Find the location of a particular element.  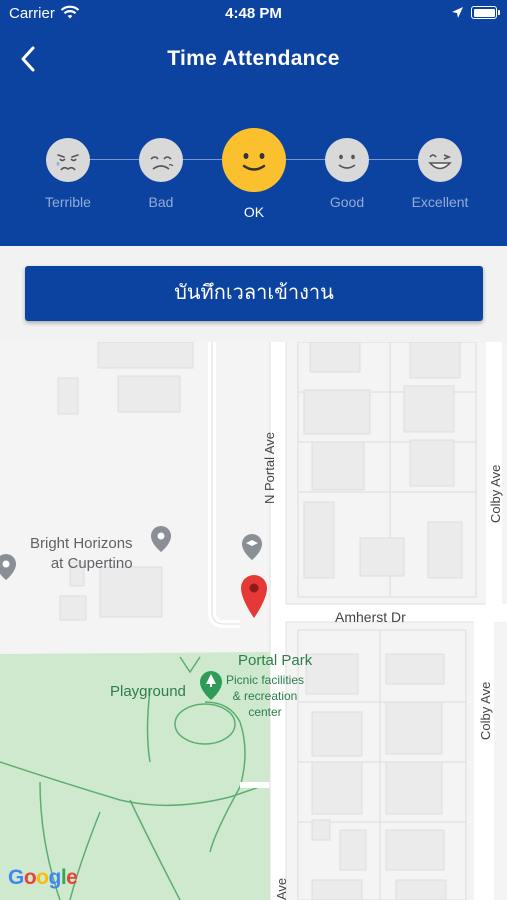

check-in-button: บันทึกเวลาเข้างาน is located at coordinates (254, 293).